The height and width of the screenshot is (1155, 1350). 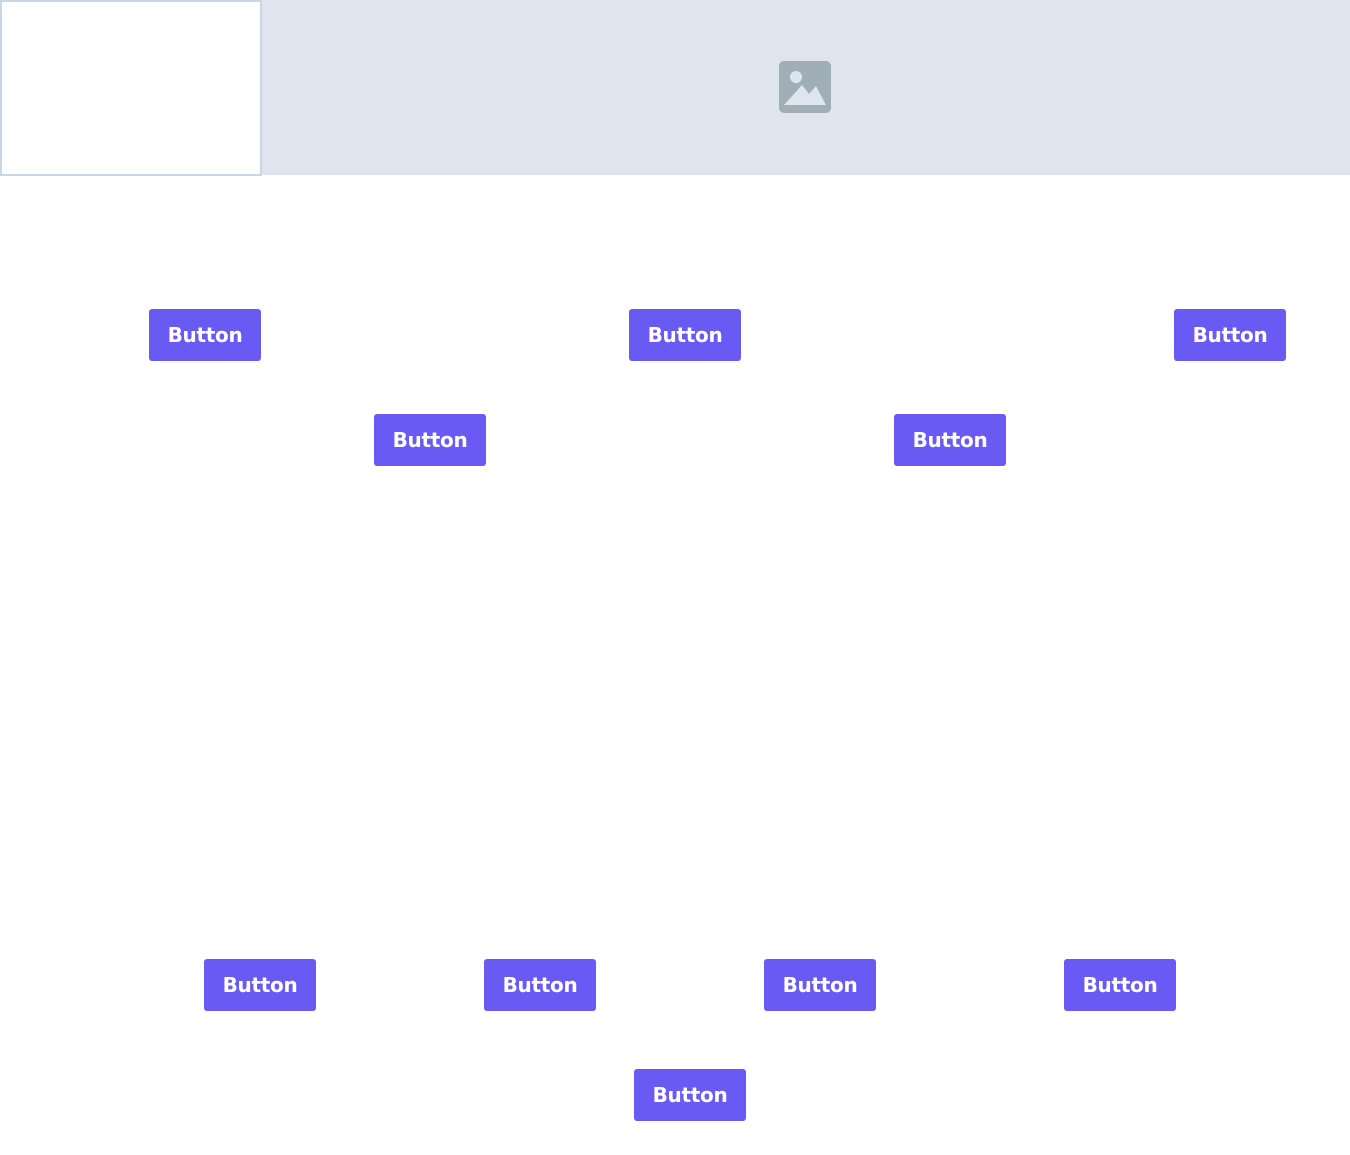 I want to click on button-5: Button, so click(x=950, y=440).